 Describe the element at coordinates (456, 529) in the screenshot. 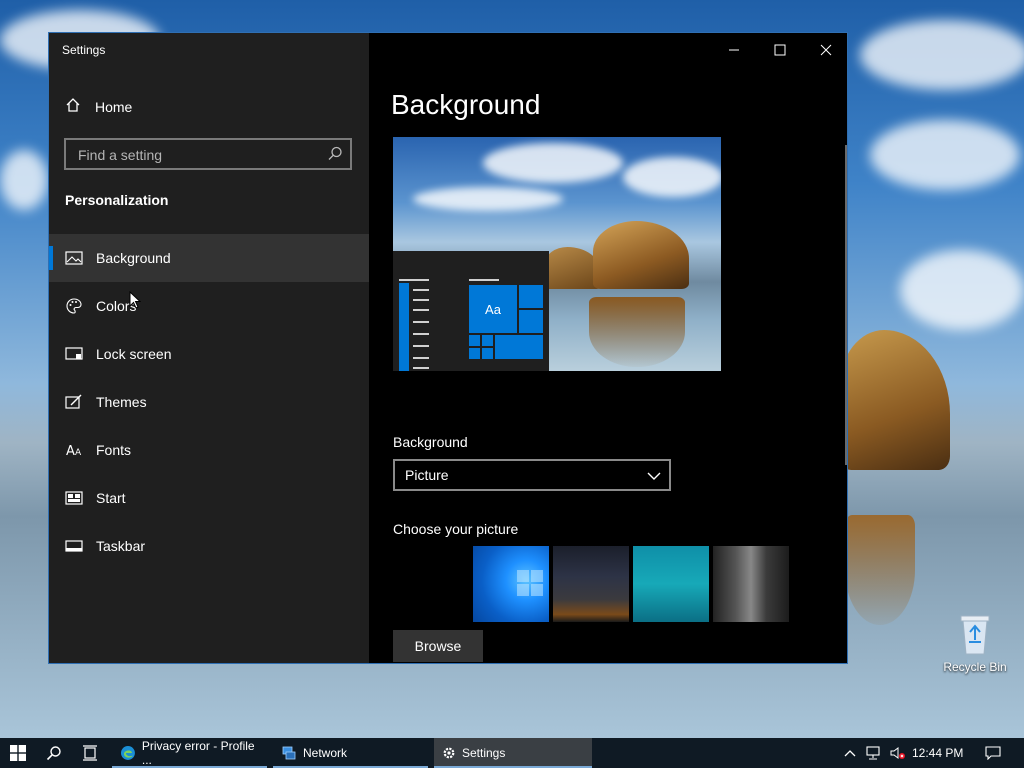

I see `choose-picture-label: Choose your picture` at that location.